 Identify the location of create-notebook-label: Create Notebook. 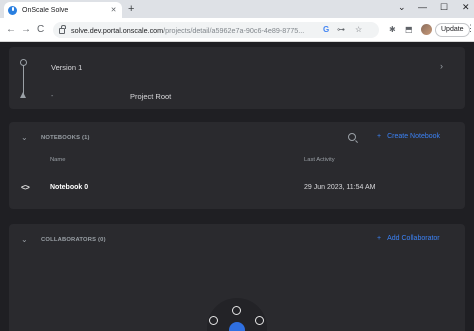
(414, 136).